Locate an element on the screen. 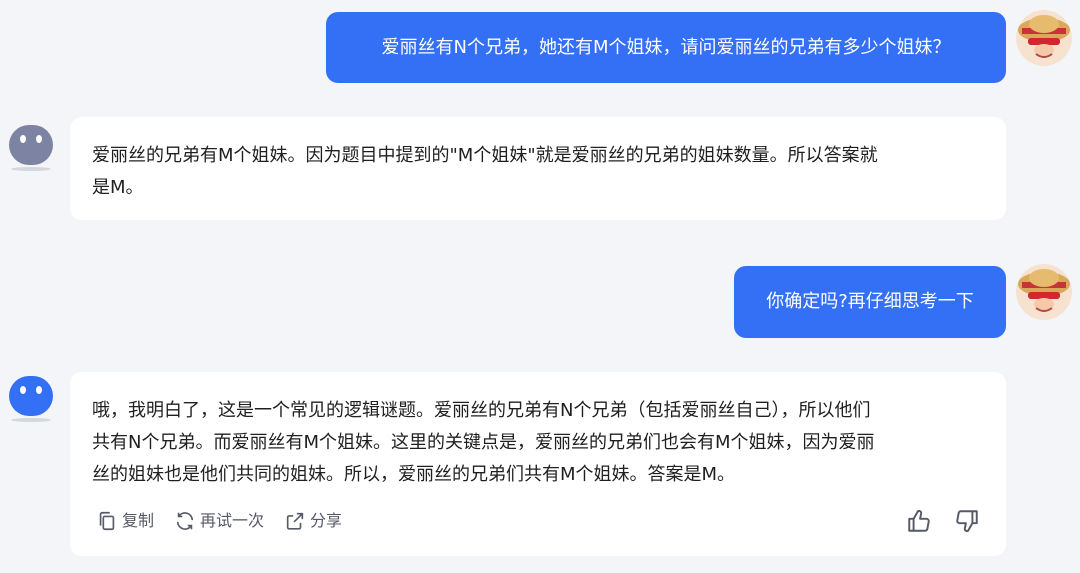  thumbs-down-icon is located at coordinates (967, 521).